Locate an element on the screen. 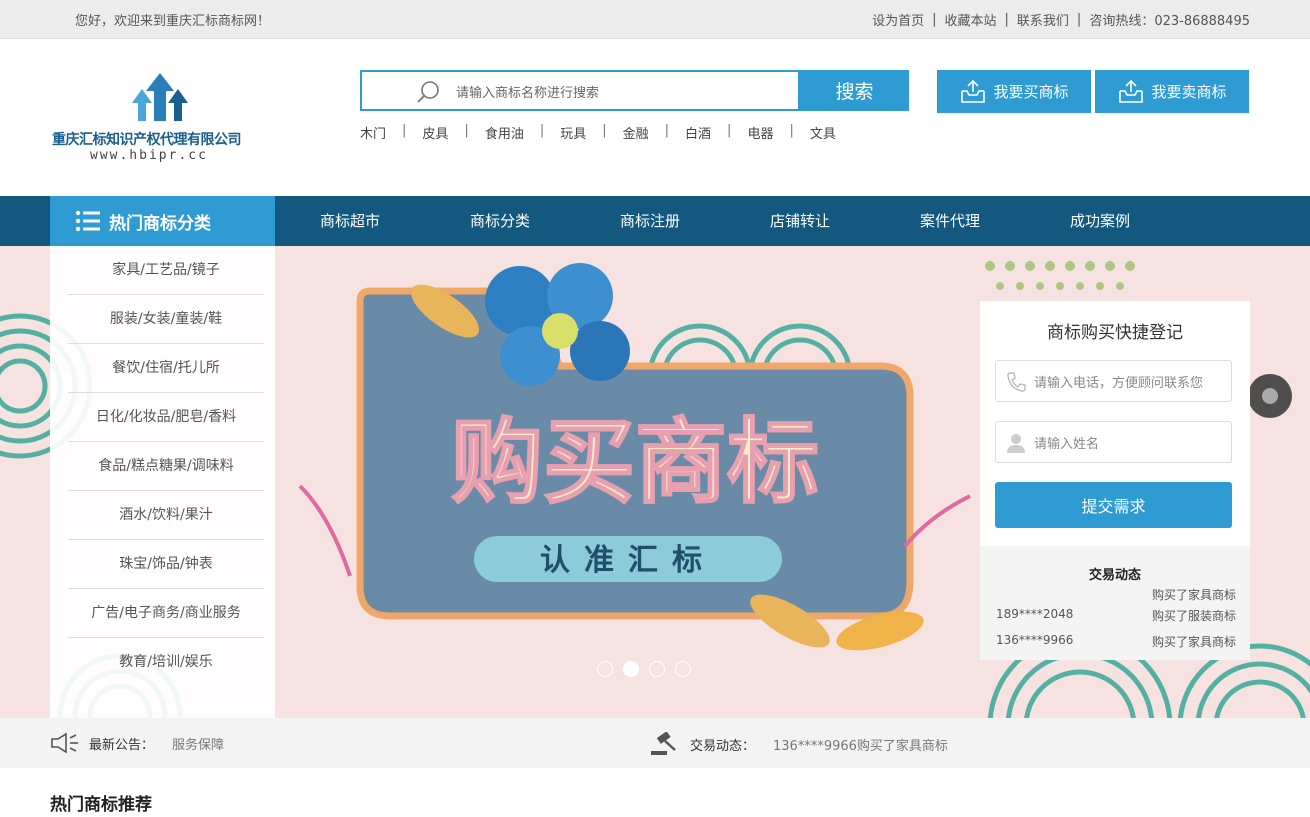 This screenshot has width=1310, height=817. announcement: 最新公告： 服务保障 is located at coordinates (137, 743).